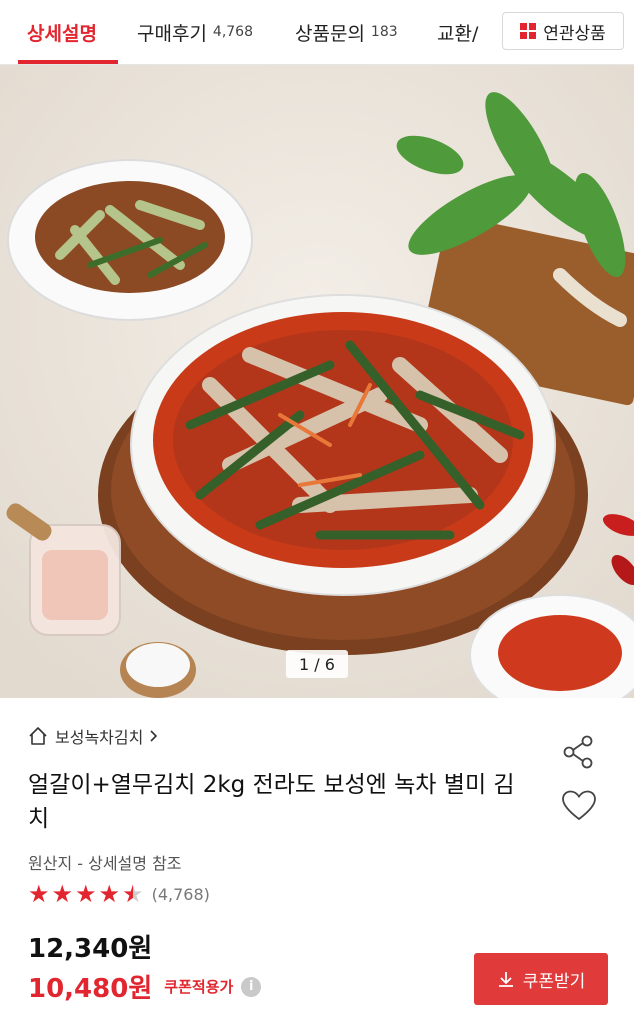  What do you see at coordinates (172, 33) in the screenshot?
I see `tab-reviews-label: 구매후기` at bounding box center [172, 33].